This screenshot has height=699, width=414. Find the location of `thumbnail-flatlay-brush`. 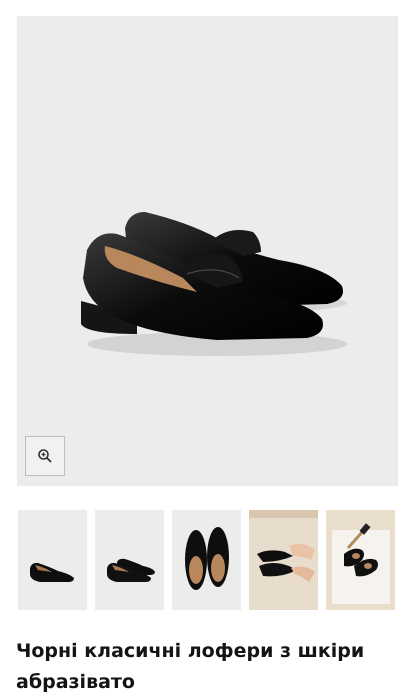

thumbnail-flatlay-brush is located at coordinates (360, 560).